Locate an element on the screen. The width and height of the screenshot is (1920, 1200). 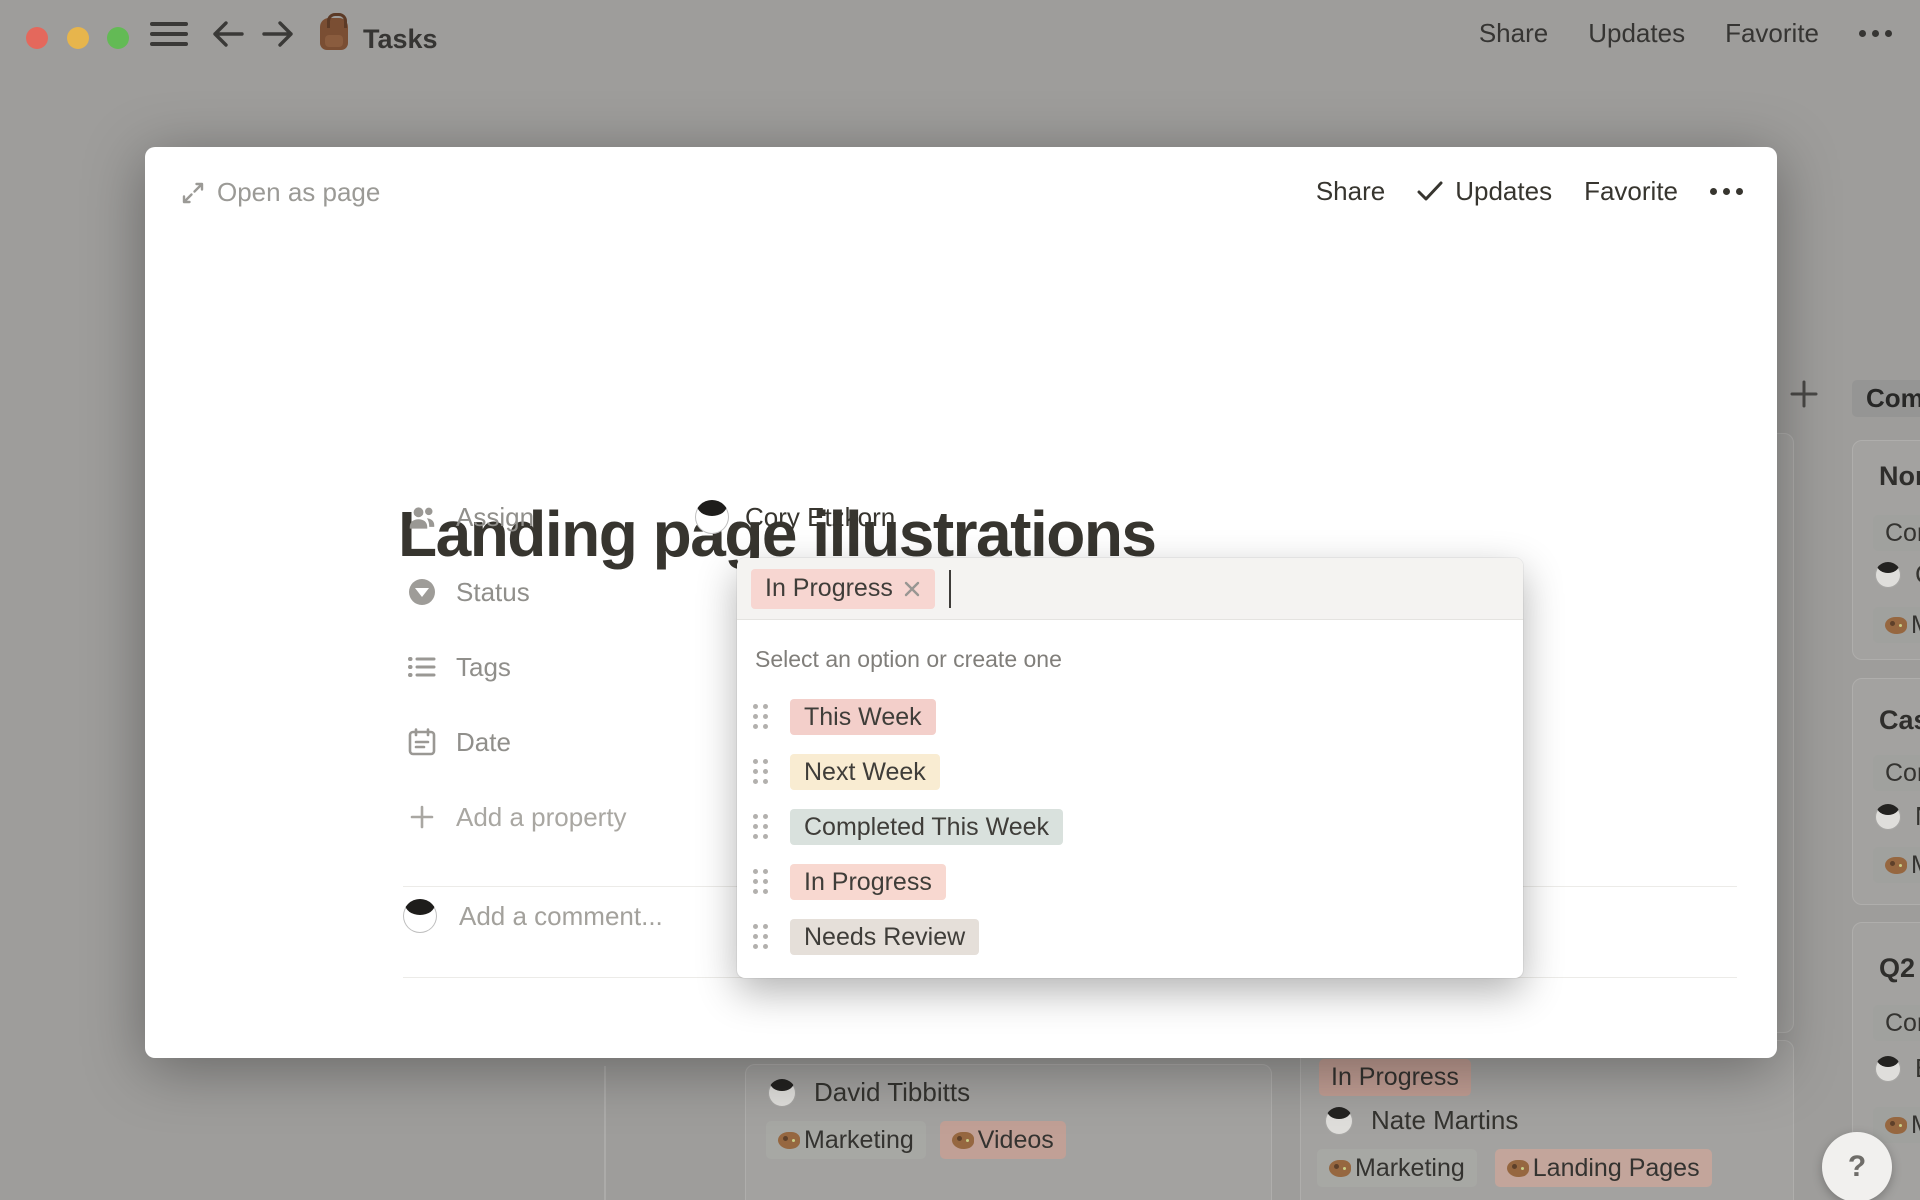
left-card-edge is located at coordinates (605, 1133).